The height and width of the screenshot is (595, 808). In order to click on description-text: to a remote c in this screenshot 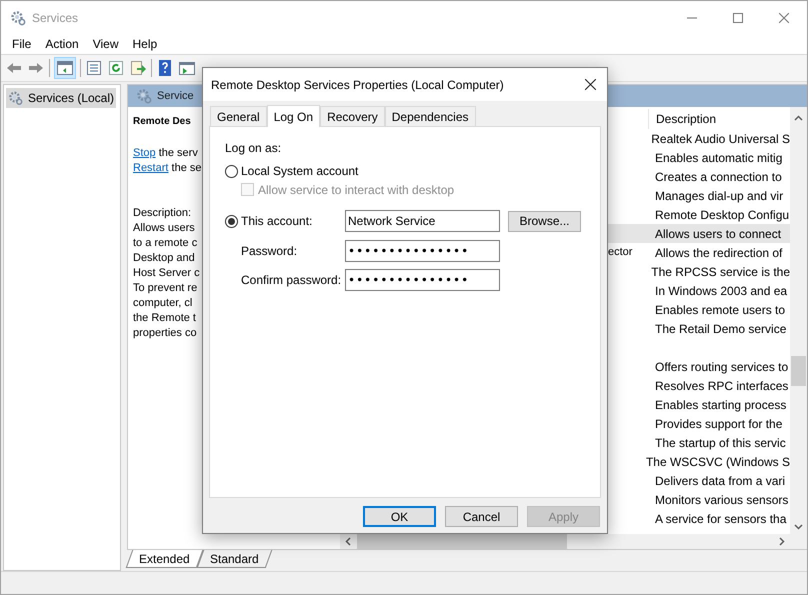, I will do `click(165, 243)`.